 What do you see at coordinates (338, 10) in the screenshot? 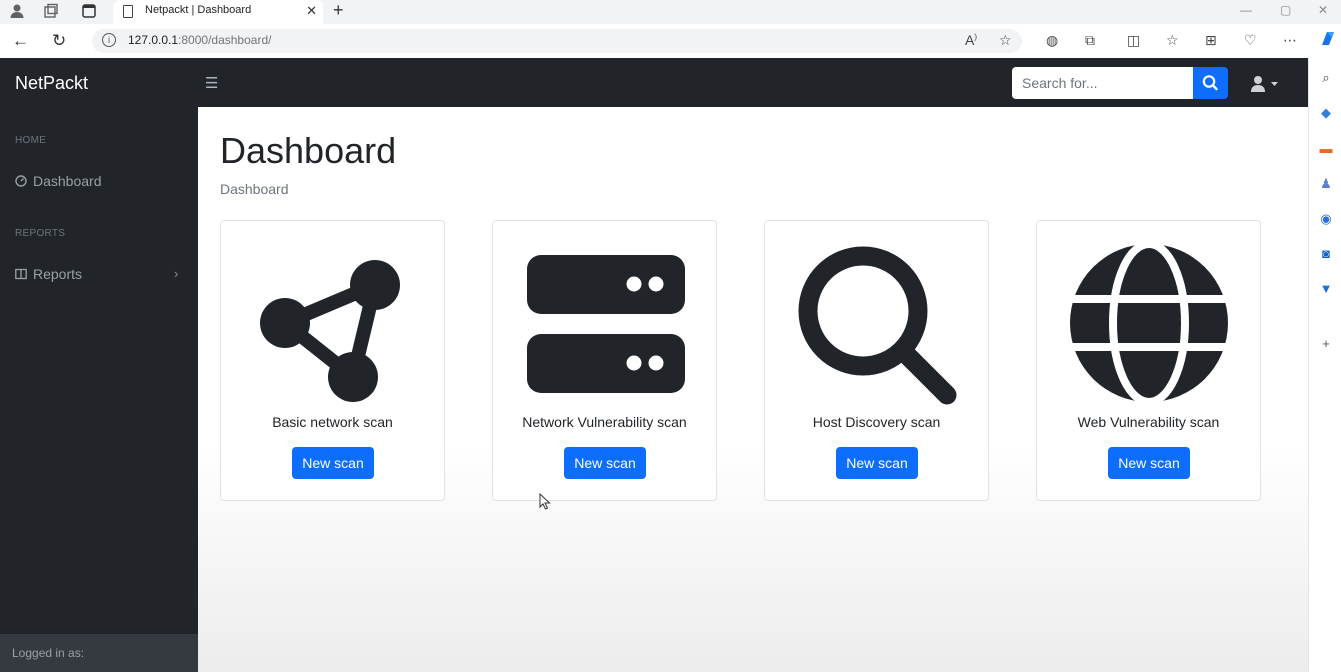
I see `new-tab-icon: +` at bounding box center [338, 10].